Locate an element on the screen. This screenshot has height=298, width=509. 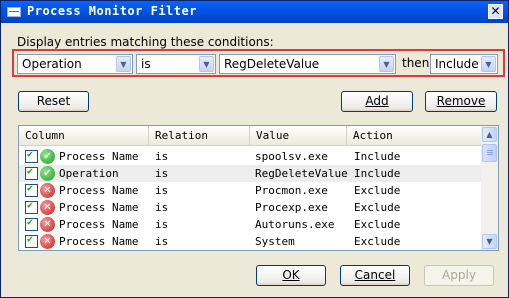
list-header: Column Relation Value Action is located at coordinates (250, 136).